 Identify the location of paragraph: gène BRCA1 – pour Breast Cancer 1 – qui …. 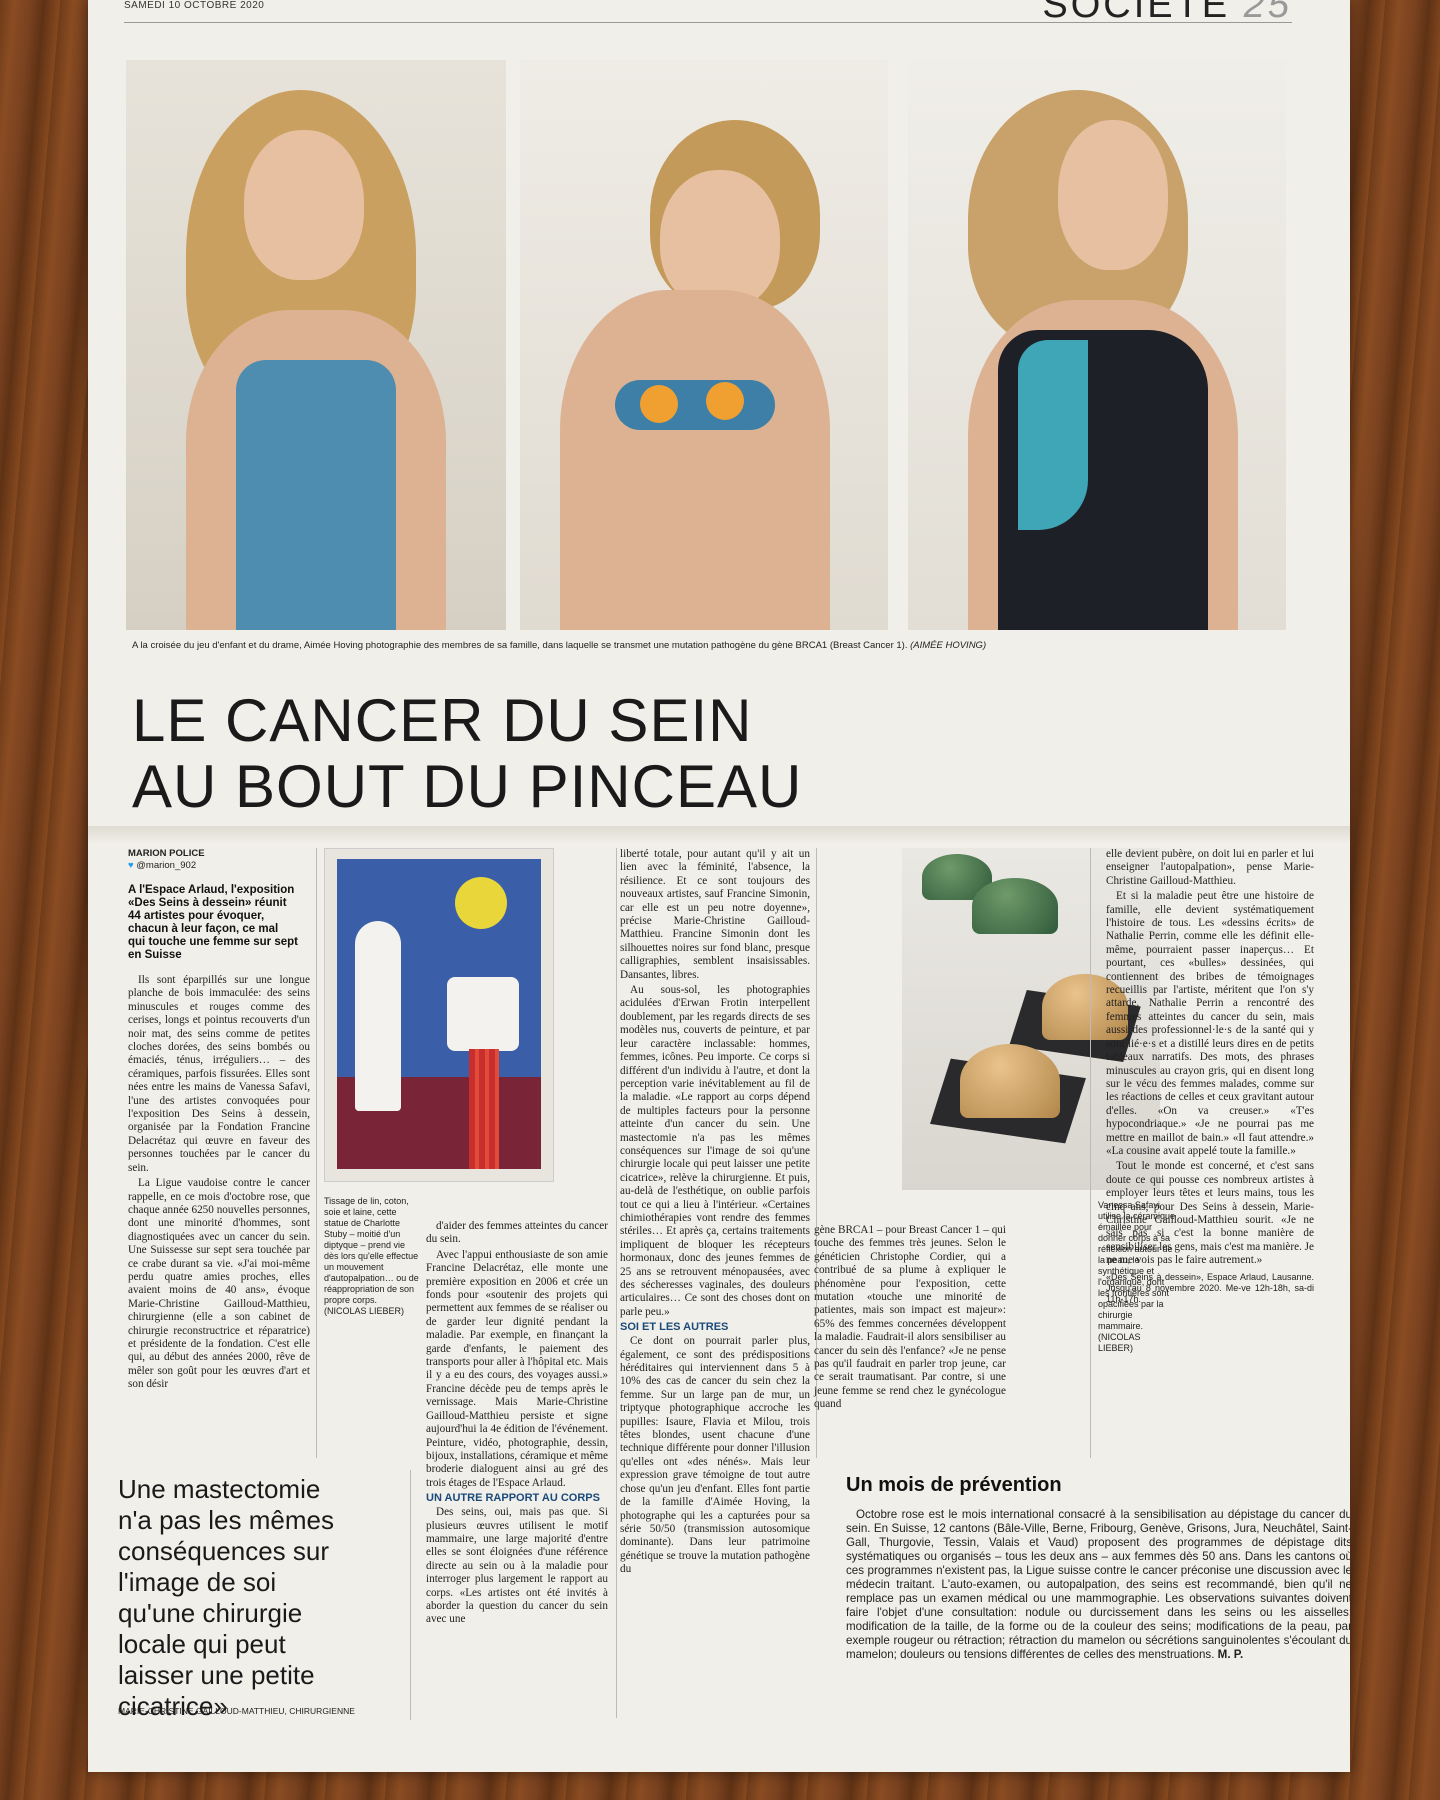
(910, 1317).